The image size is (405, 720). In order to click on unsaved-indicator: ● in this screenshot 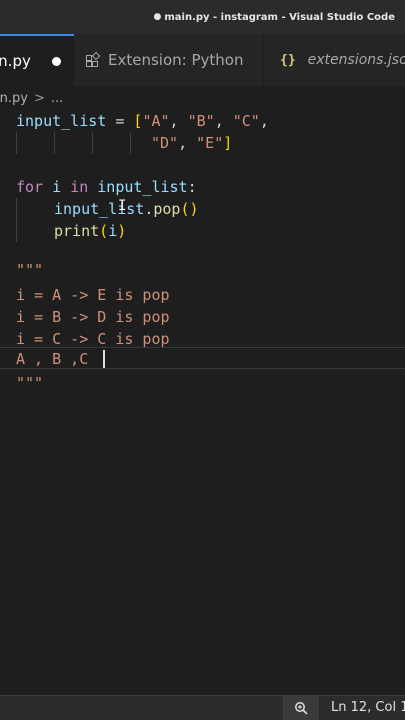, I will do `click(157, 17)`.